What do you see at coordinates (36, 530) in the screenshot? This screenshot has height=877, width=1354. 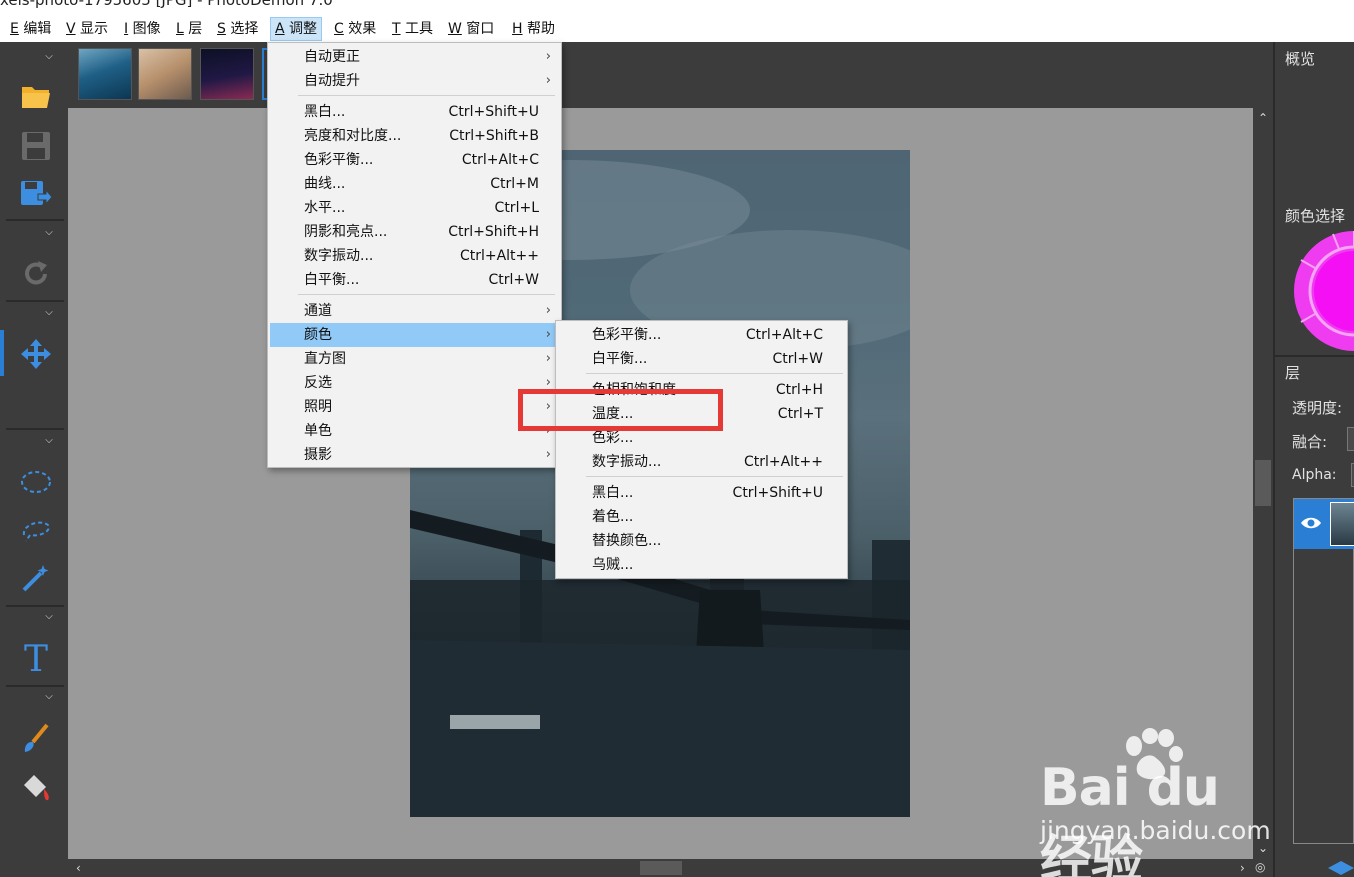 I see `lasso-select-icon` at bounding box center [36, 530].